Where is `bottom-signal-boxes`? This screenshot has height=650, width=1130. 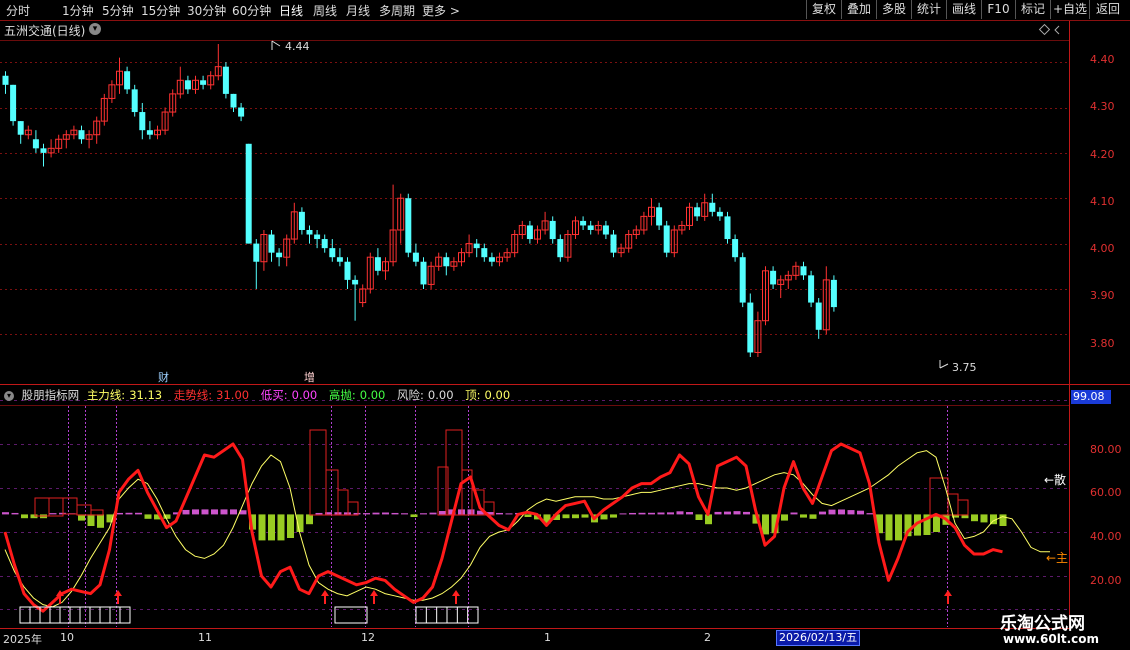 bottom-signal-boxes is located at coordinates (249, 615).